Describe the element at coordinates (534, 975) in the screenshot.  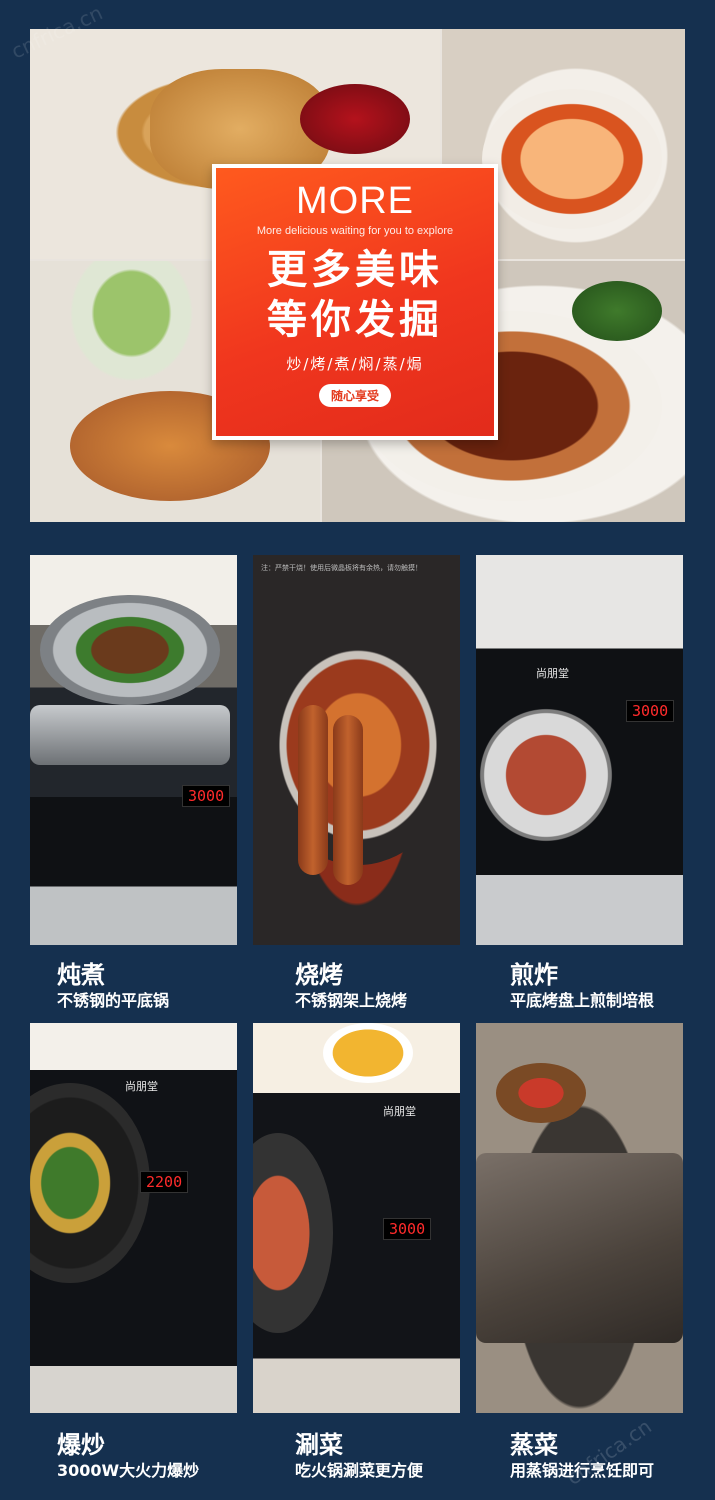
I see `card-title: 煎炸` at that location.